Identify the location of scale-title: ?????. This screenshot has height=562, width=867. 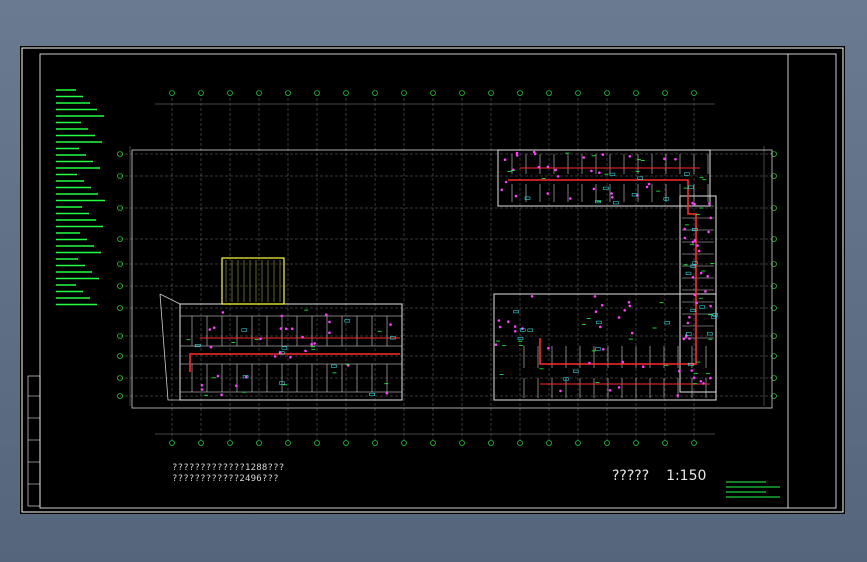
(631, 476).